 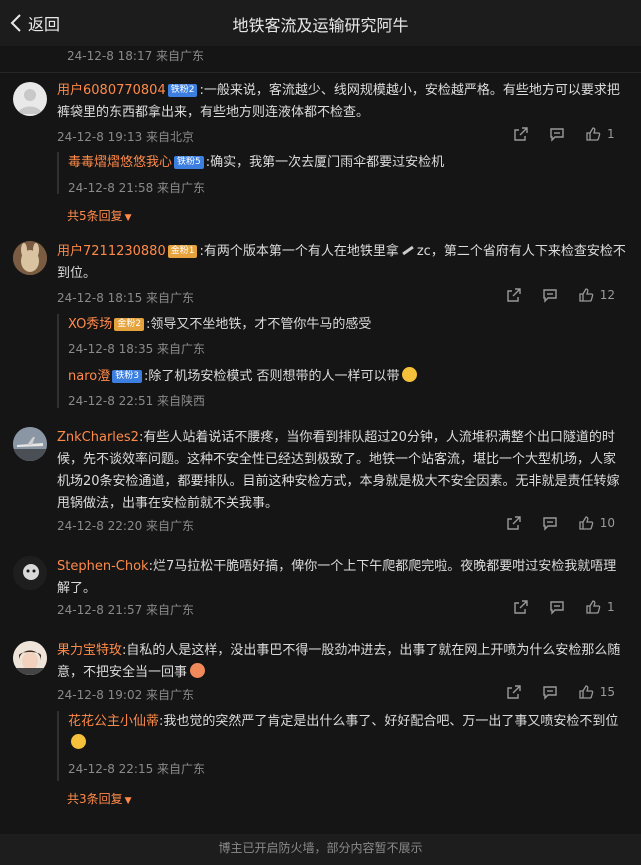 I want to click on comment-actions: 15, so click(x=550, y=692).